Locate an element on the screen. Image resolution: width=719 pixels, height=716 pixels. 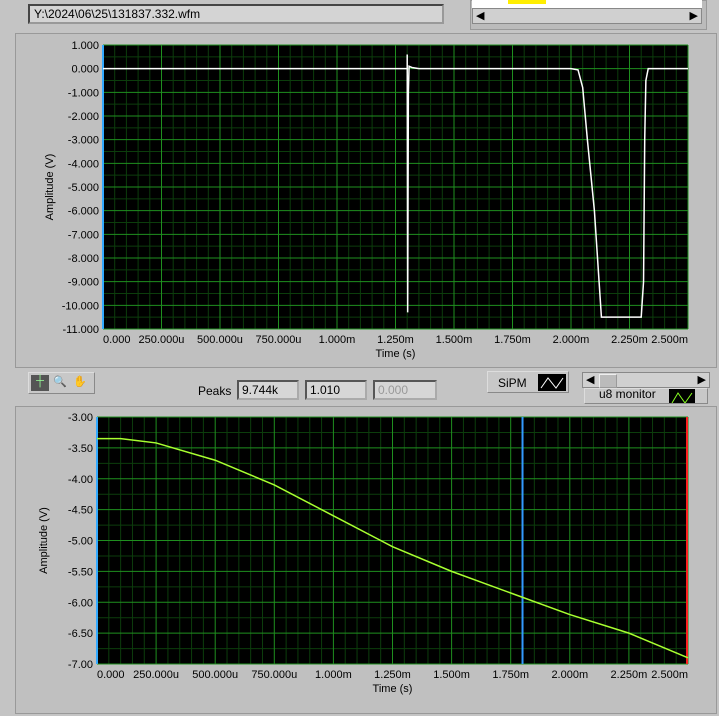
peak-value-2: 1.010 is located at coordinates (336, 390).